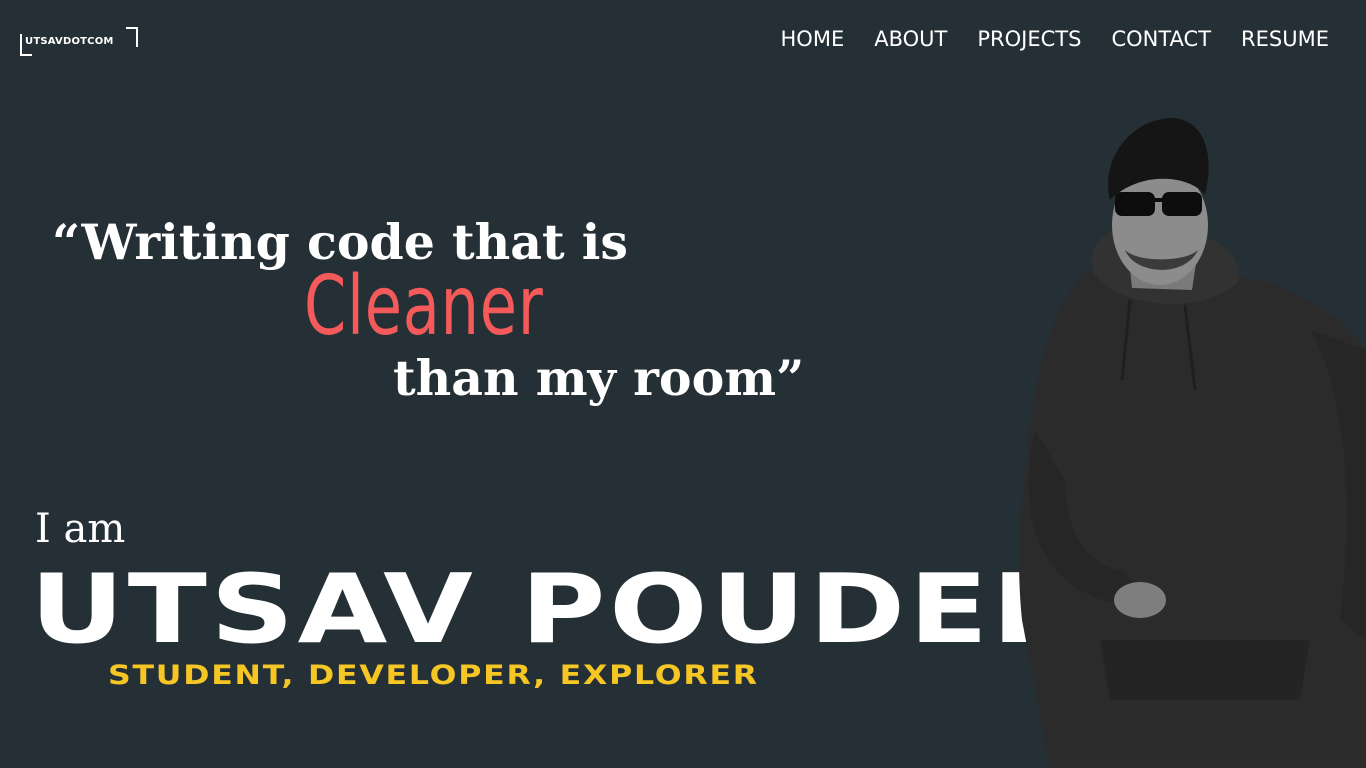  Describe the element at coordinates (1029, 39) in the screenshot. I see `nav-projects: PROJECTS` at that location.